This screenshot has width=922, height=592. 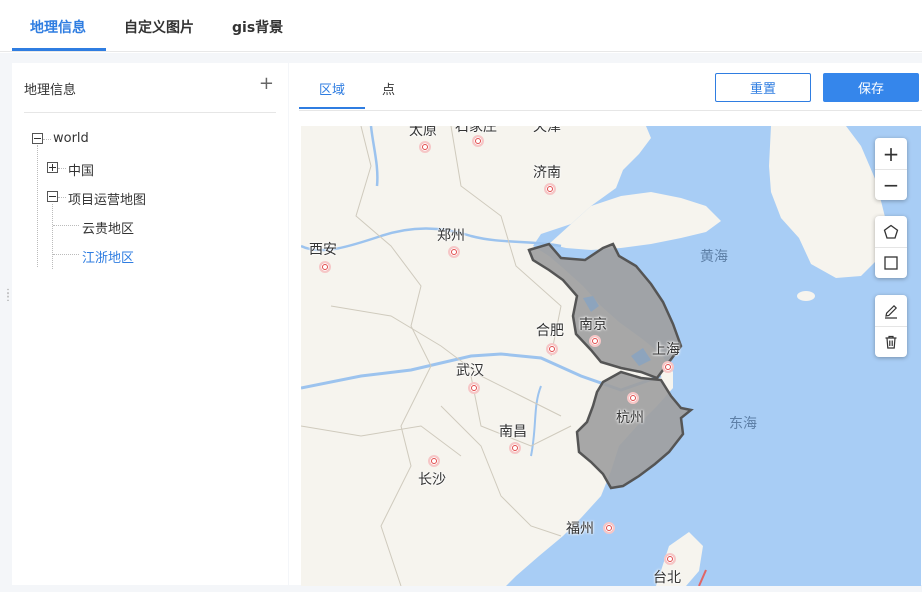 I want to click on tab-gis-background: gis背景, so click(x=257, y=27).